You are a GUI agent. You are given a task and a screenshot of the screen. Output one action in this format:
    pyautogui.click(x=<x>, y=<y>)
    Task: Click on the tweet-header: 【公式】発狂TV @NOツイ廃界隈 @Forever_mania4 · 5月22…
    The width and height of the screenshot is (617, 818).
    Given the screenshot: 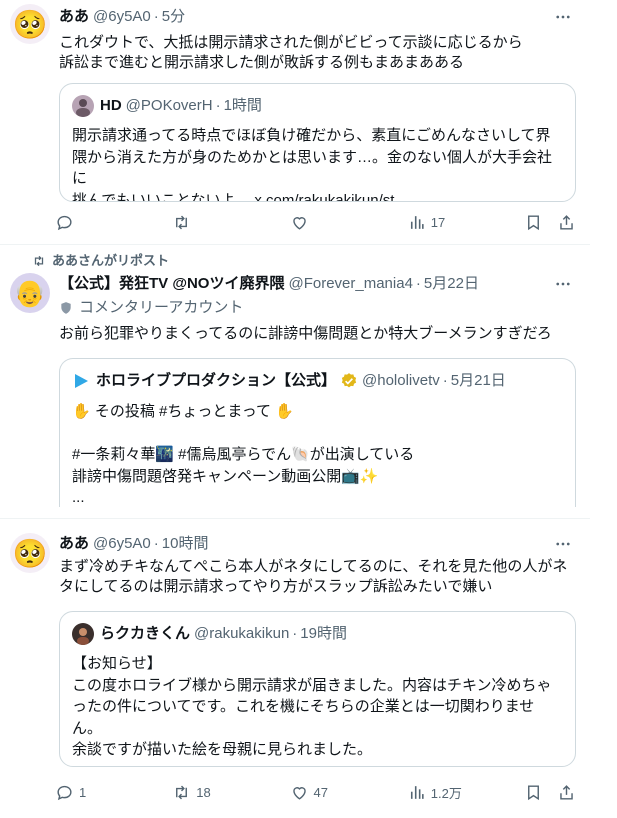 What is the action you would take?
    pyautogui.click(x=317, y=284)
    